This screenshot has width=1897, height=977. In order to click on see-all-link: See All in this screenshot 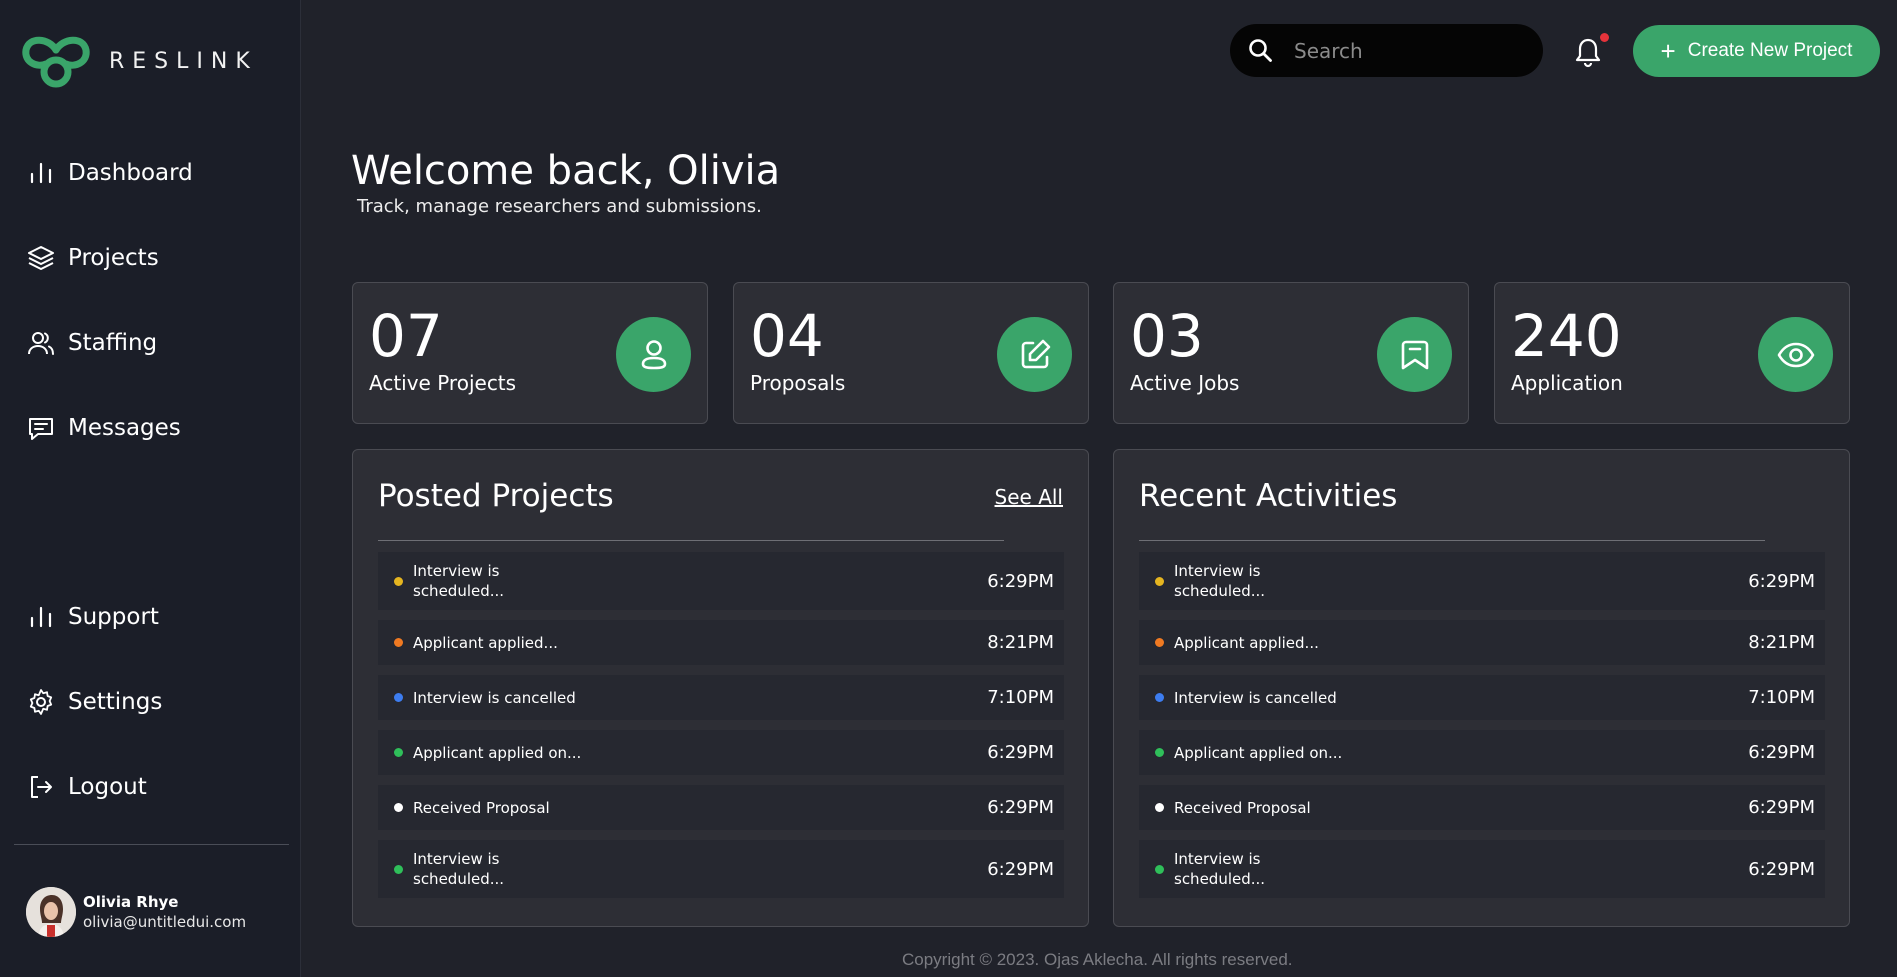, I will do `click(1029, 497)`.